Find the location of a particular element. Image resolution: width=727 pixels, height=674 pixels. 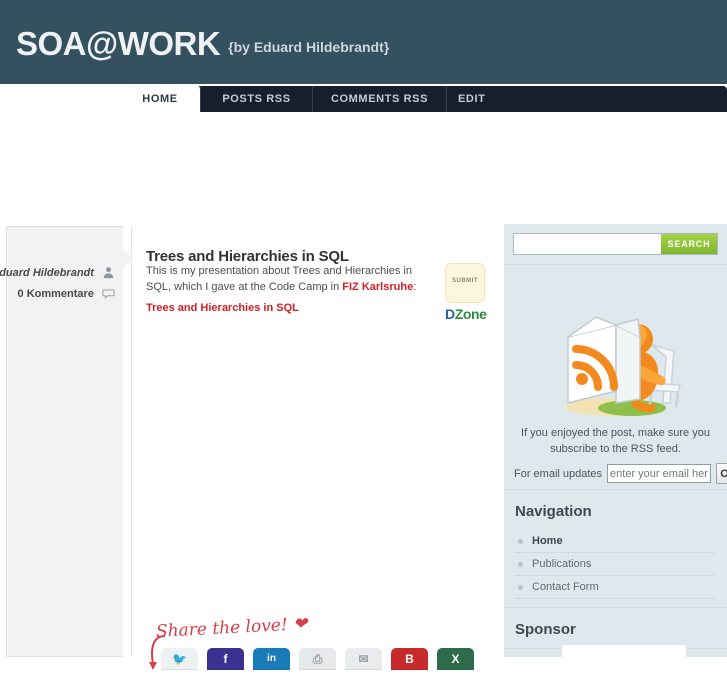

sidebar-item-contact-form-label: Contact Form is located at coordinates (565, 587).